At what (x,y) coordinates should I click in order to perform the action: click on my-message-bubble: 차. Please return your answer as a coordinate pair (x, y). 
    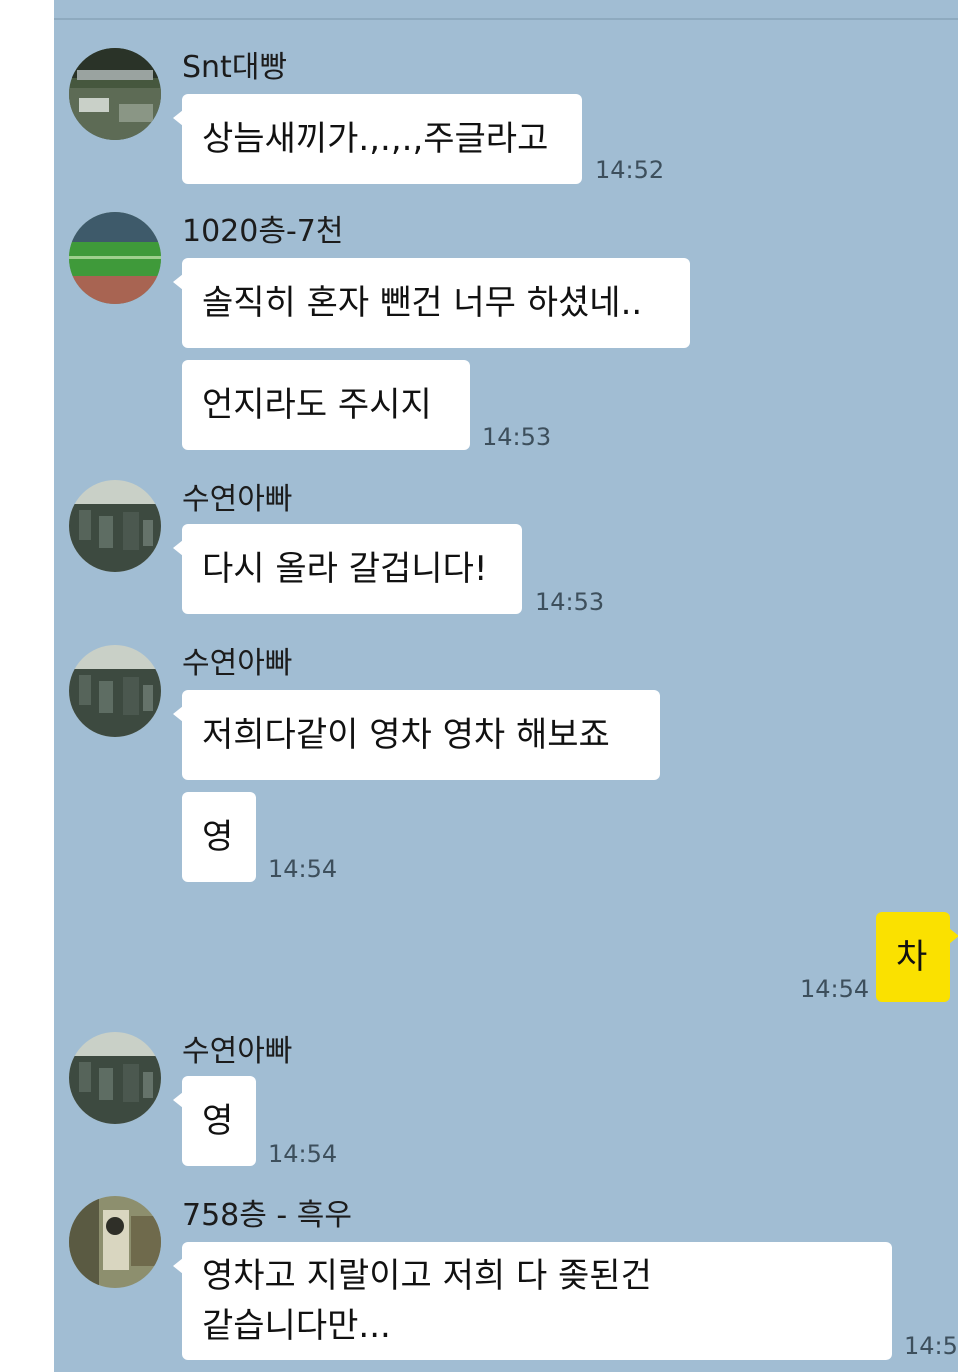
    Looking at the image, I should click on (917, 957).